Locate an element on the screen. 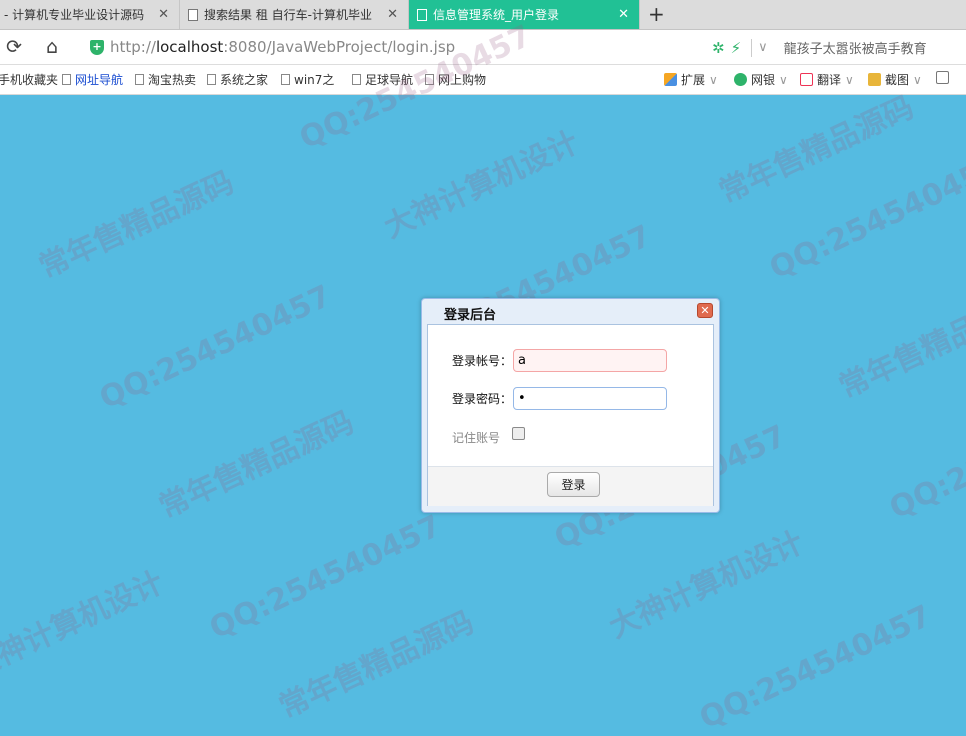  address-tools: ✲ ⚡ ∨ 龍孩子太嚣张被高手教育 is located at coordinates (819, 47).